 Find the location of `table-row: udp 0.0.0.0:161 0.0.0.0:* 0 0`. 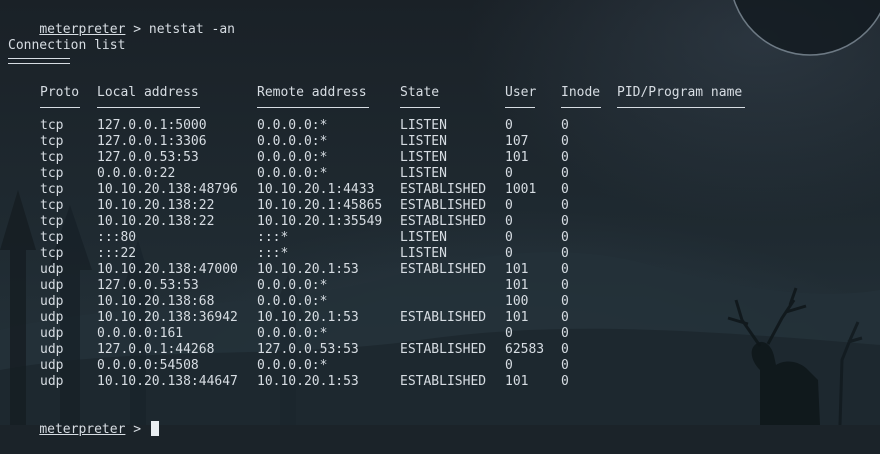

table-row: udp 0.0.0.0:161 0.0.0.0:* 0 0 is located at coordinates (440, 334).